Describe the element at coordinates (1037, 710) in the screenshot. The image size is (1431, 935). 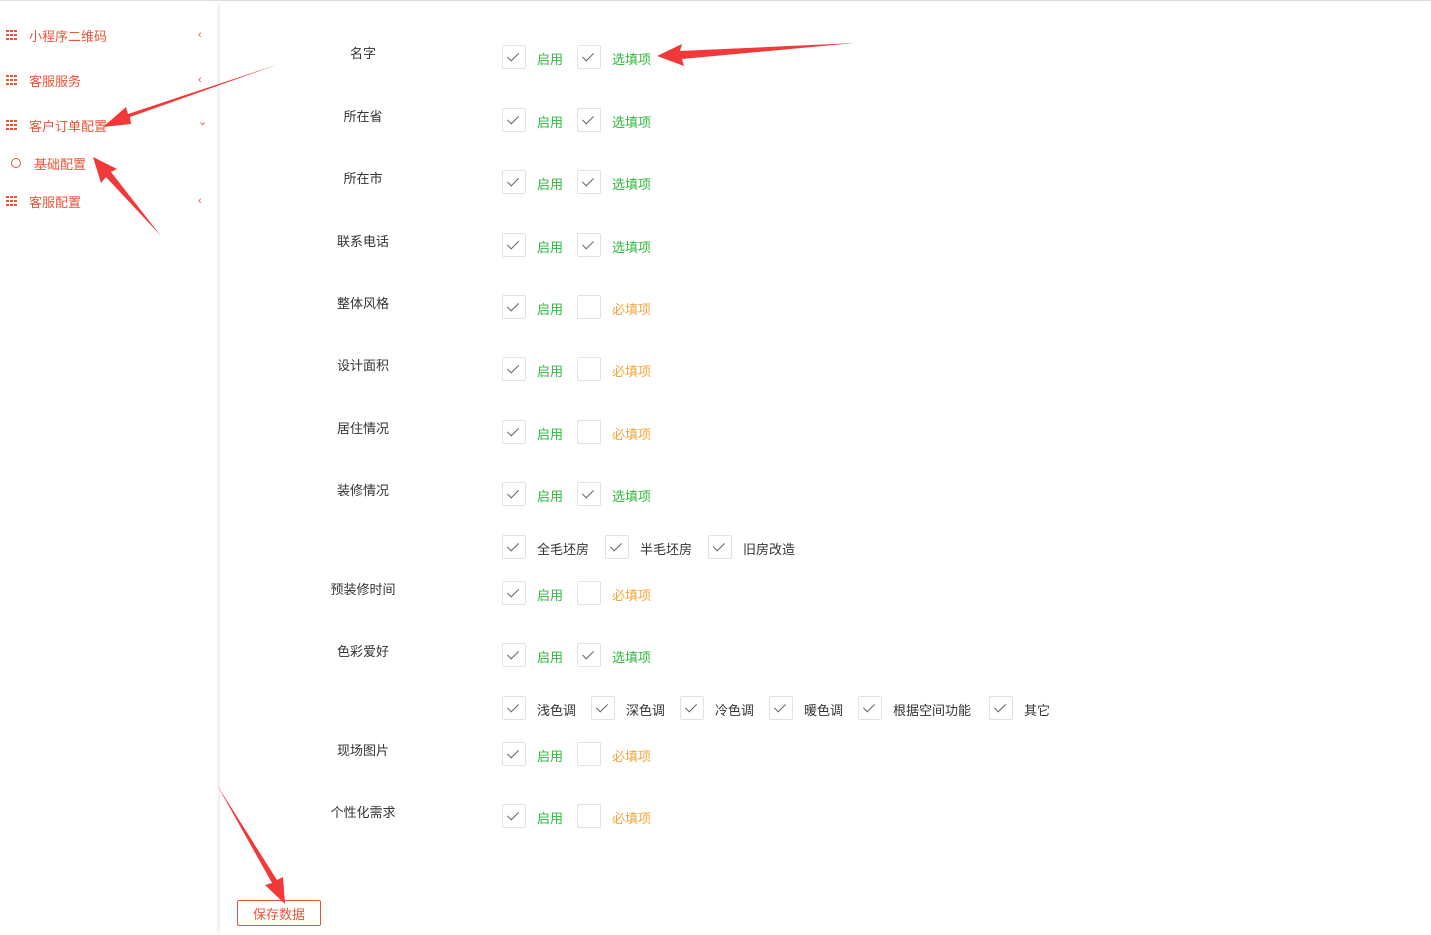
I see `color-option-label: 其它` at that location.